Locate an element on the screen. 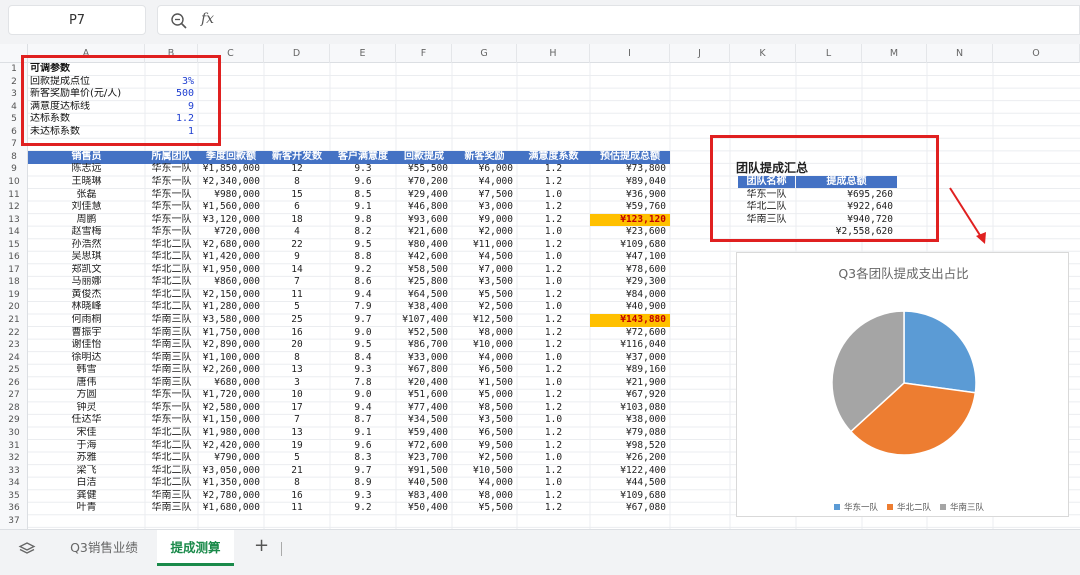  table-cell: 韩雪 is located at coordinates (86, 370).